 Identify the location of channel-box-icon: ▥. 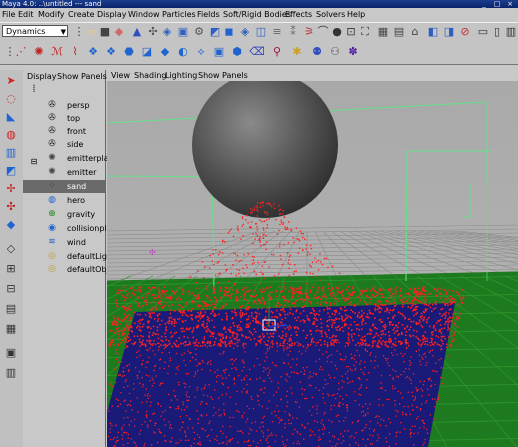
(511, 32).